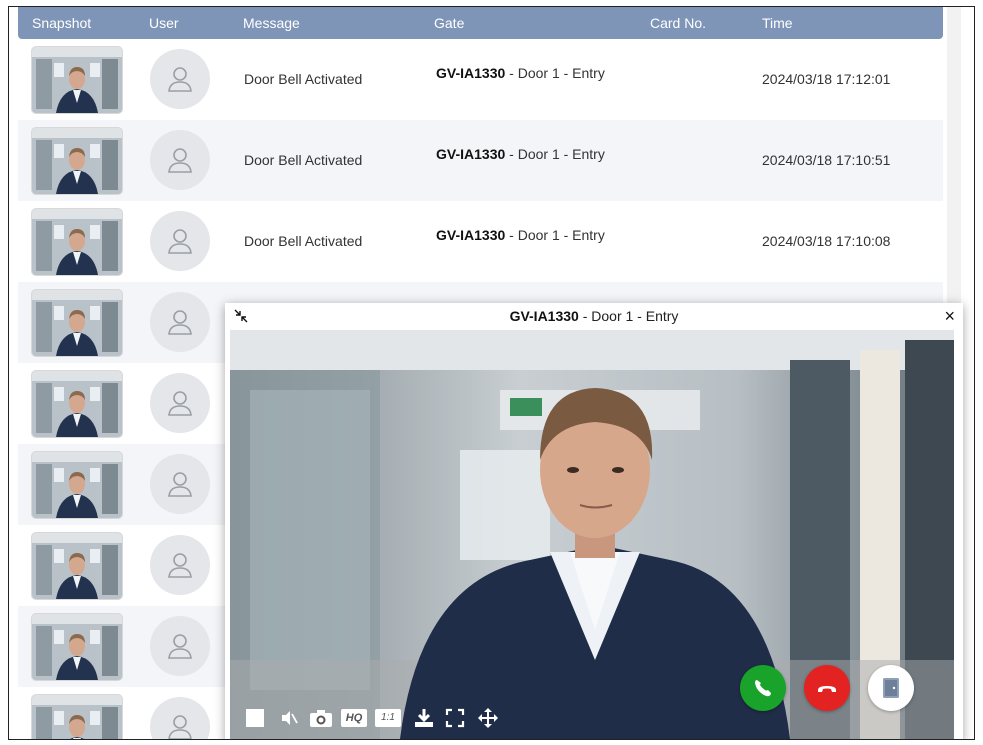  I want to click on popup-gate-detail: - Door 1 - Entry, so click(628, 316).